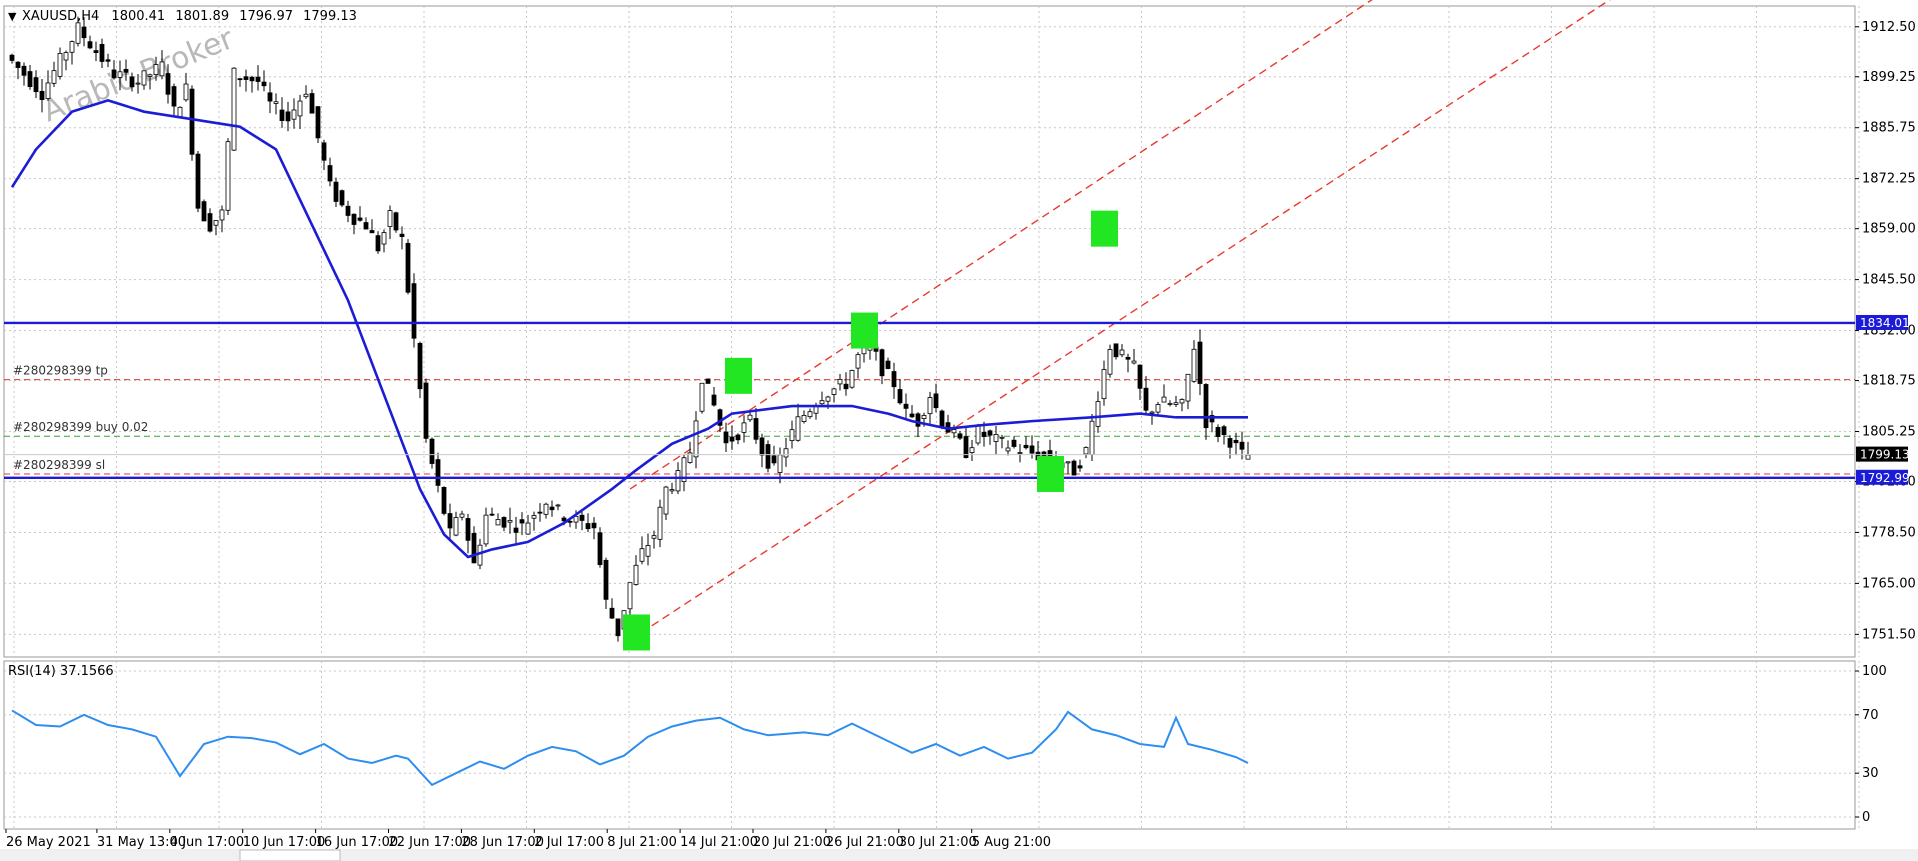 The width and height of the screenshot is (1918, 861). Describe the element at coordinates (1883, 399) in the screenshot. I see `price-tags: 1834.01 1792.99 1799.13` at that location.